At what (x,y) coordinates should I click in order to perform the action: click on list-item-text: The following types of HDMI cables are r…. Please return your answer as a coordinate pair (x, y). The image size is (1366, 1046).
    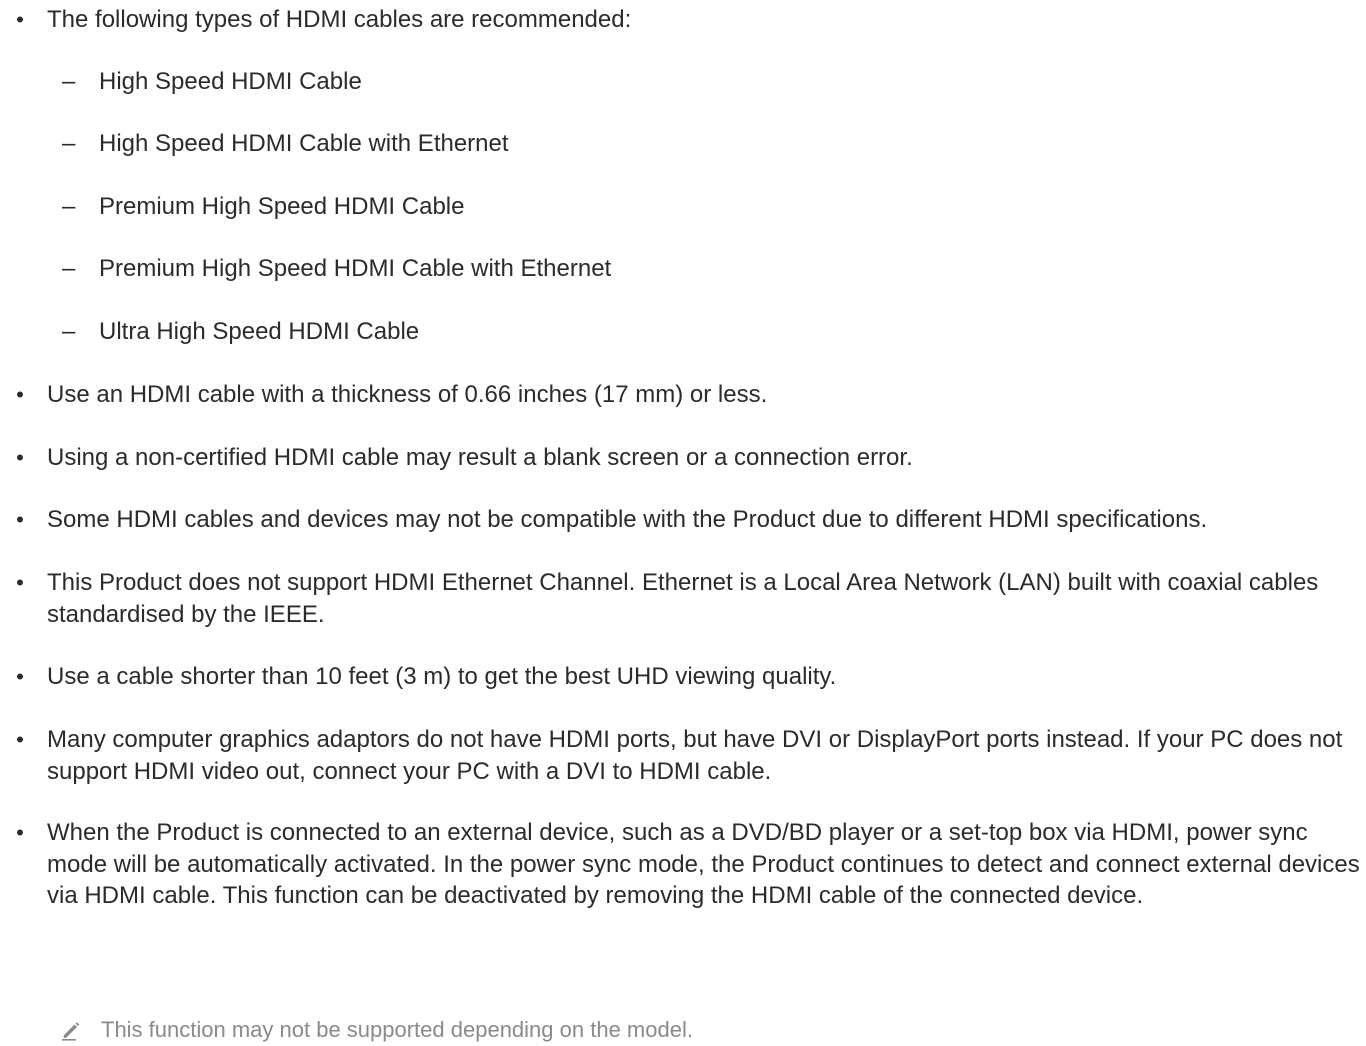
    Looking at the image, I should click on (339, 19).